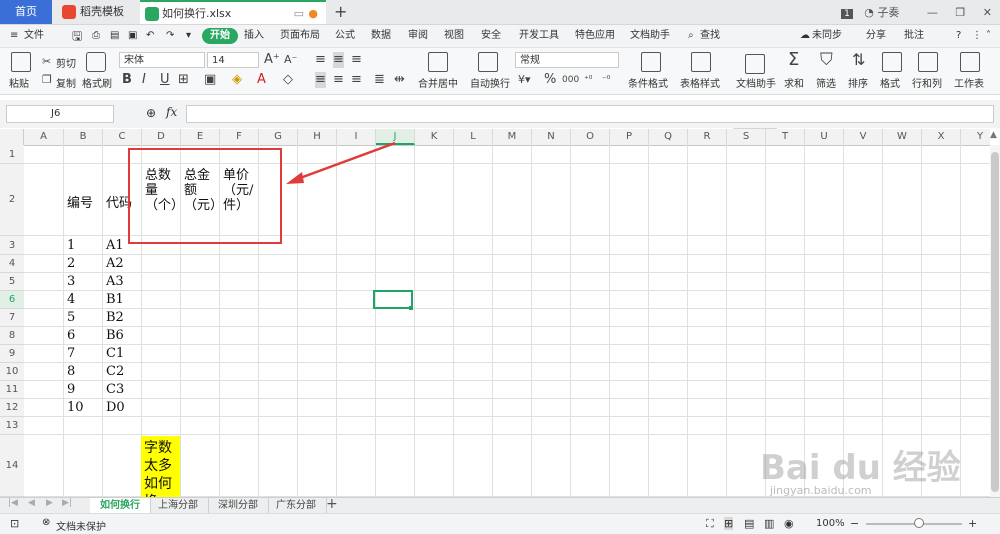 Image resolution: width=1000 pixels, height=534 pixels. What do you see at coordinates (46, 62) in the screenshot?
I see `scissors-icon: ✂` at bounding box center [46, 62].